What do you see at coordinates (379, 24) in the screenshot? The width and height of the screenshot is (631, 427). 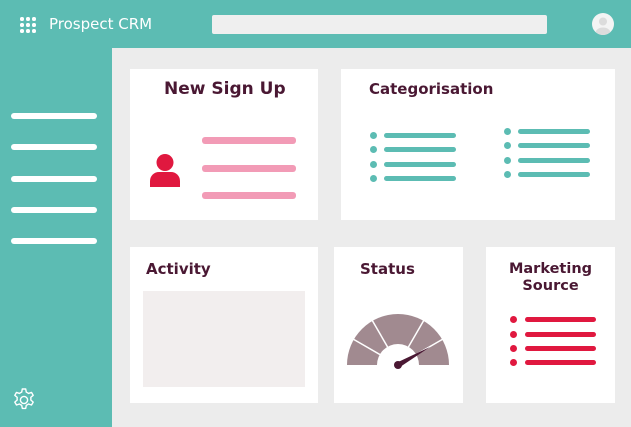 I see `search-input` at bounding box center [379, 24].